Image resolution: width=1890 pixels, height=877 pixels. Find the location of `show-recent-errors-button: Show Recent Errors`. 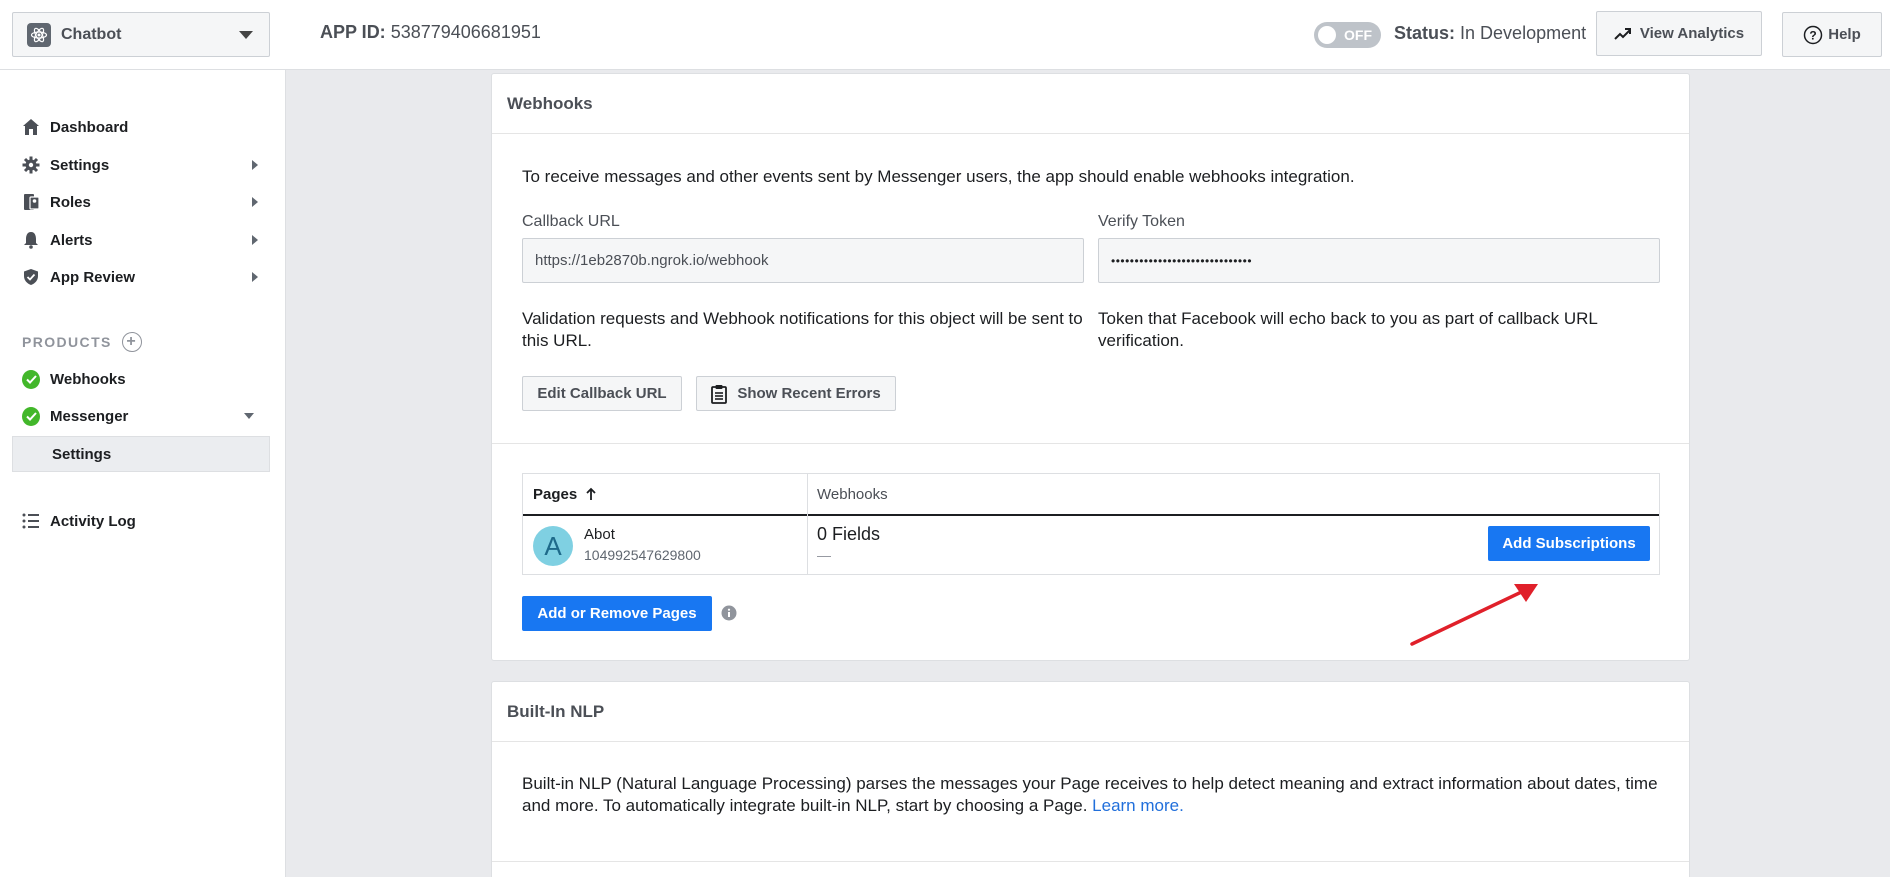

show-recent-errors-button: Show Recent Errors is located at coordinates (796, 393).